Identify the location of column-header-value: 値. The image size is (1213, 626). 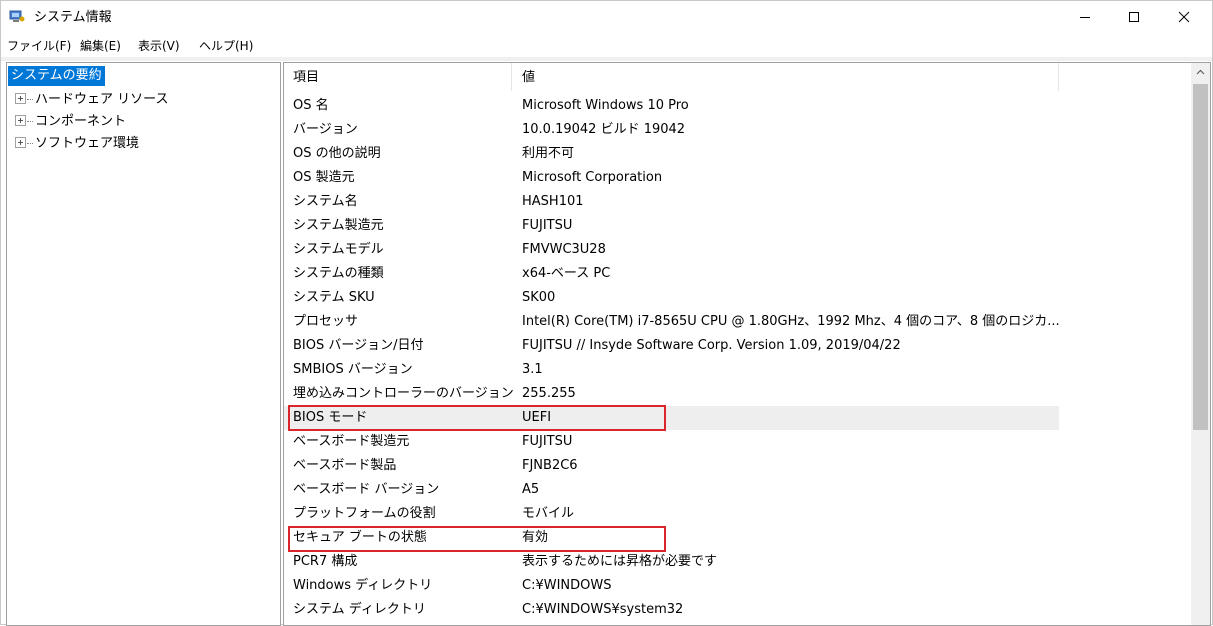
(528, 78).